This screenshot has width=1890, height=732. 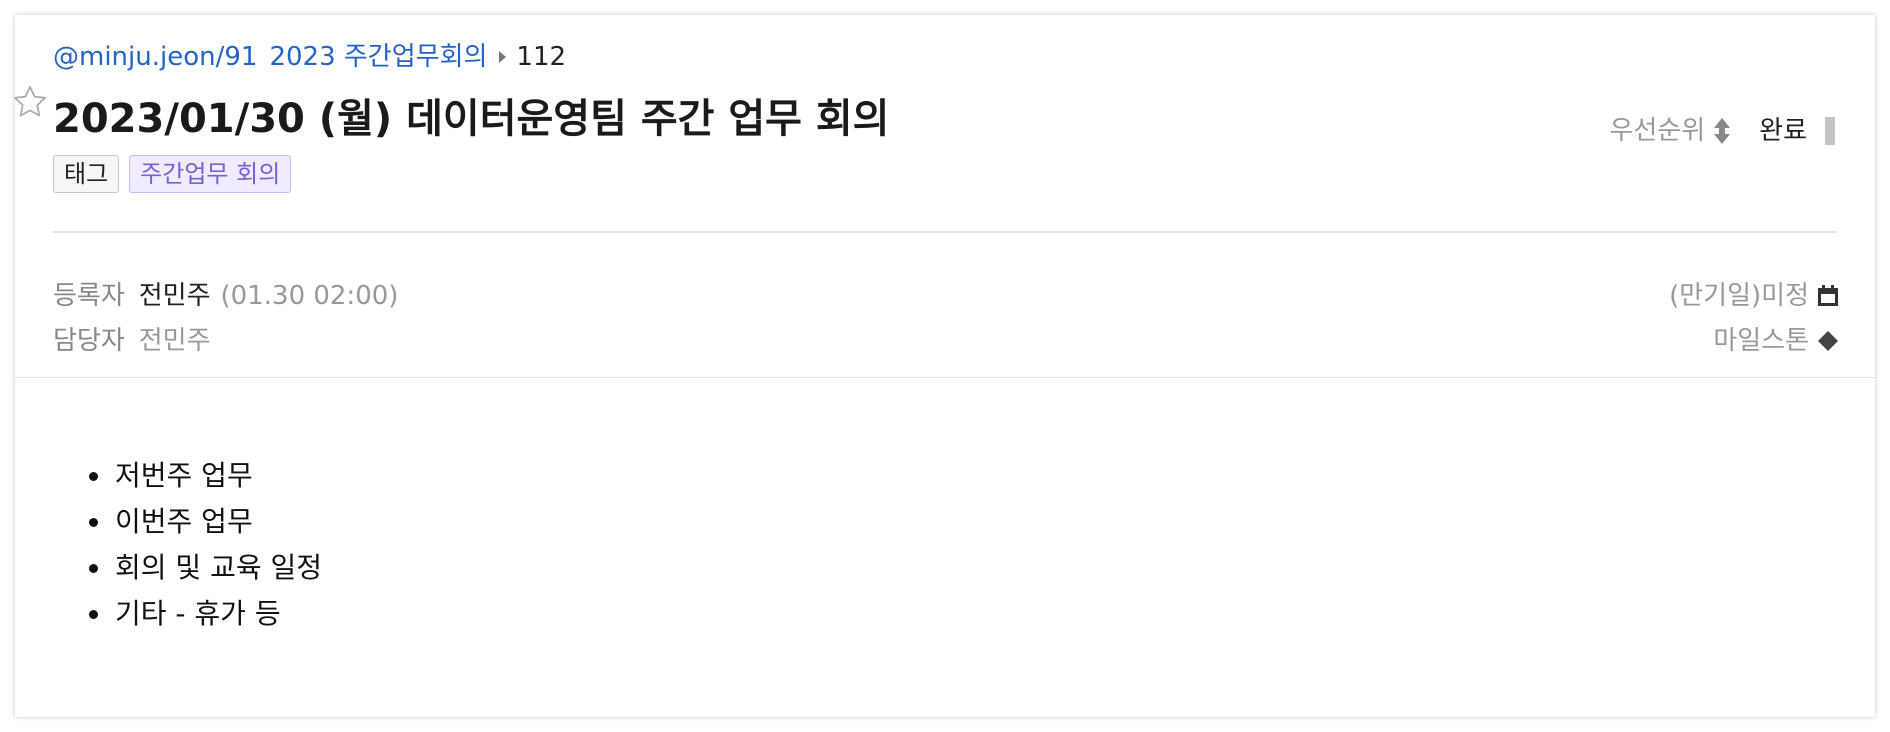 I want to click on registrant-name: 전민주, so click(x=174, y=296).